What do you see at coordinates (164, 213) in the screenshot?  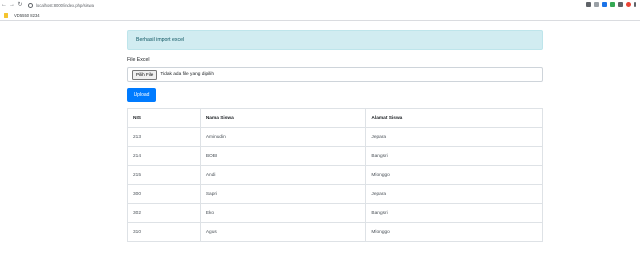 I see `cell-nis: 302` at bounding box center [164, 213].